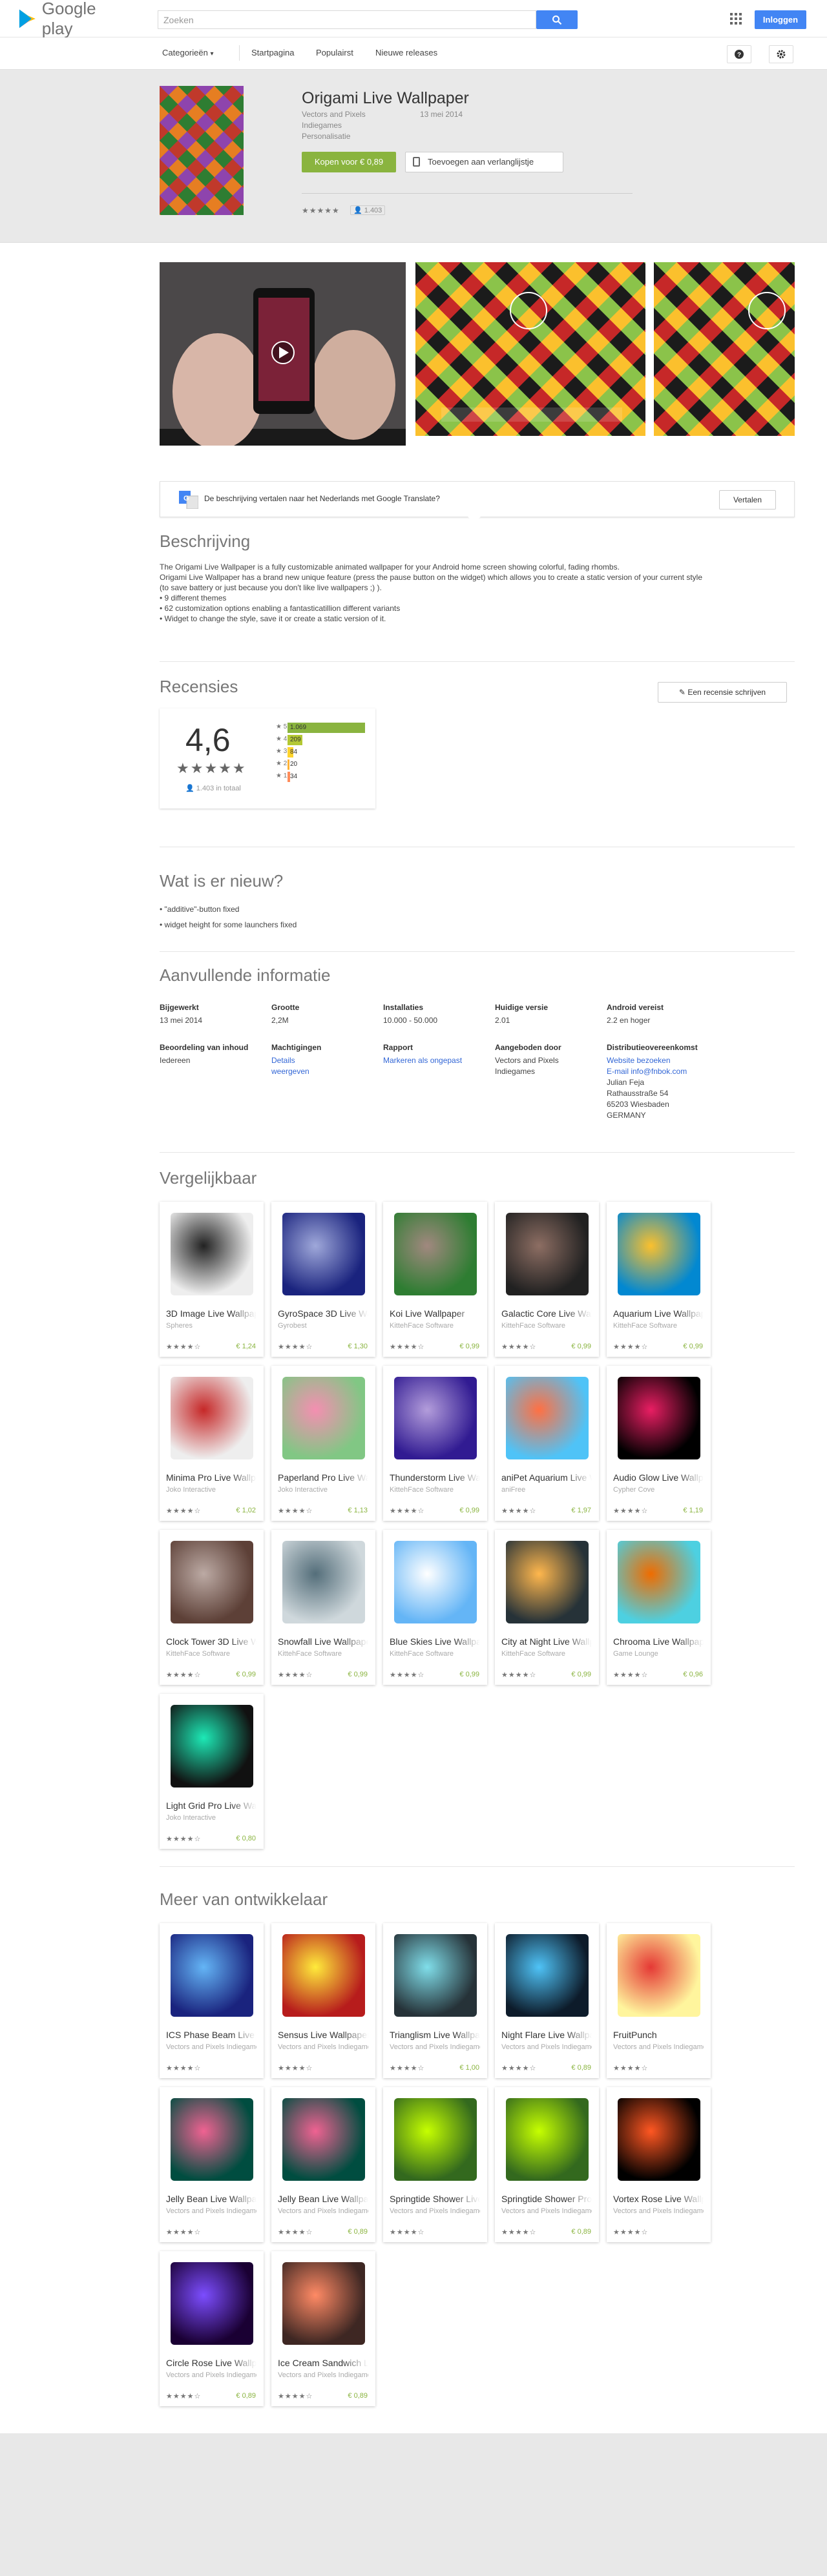 The image size is (827, 2576). Describe the element at coordinates (323, 2199) in the screenshot. I see `app-card-title: Jelly Bean Live Wallpaper Pro` at that location.